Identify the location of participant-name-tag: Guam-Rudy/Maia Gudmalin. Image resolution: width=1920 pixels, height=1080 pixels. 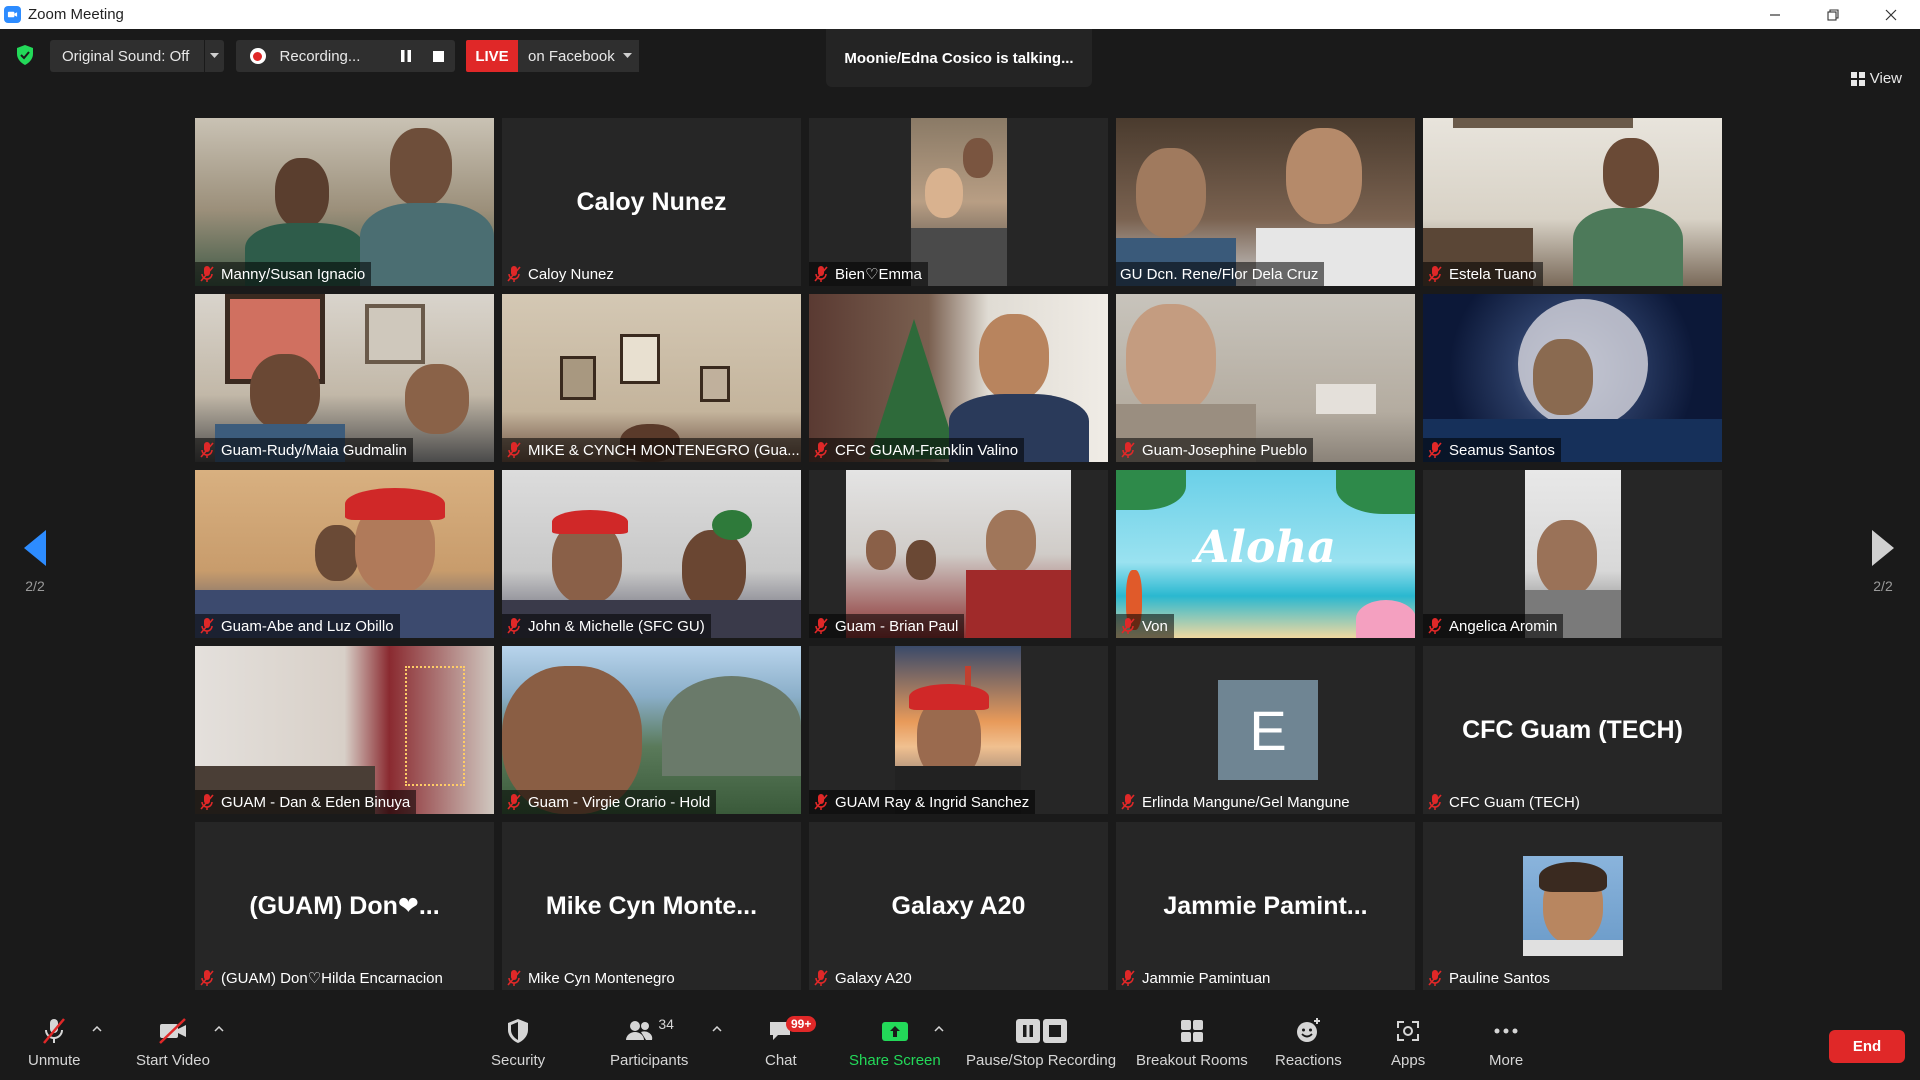
(304, 450).